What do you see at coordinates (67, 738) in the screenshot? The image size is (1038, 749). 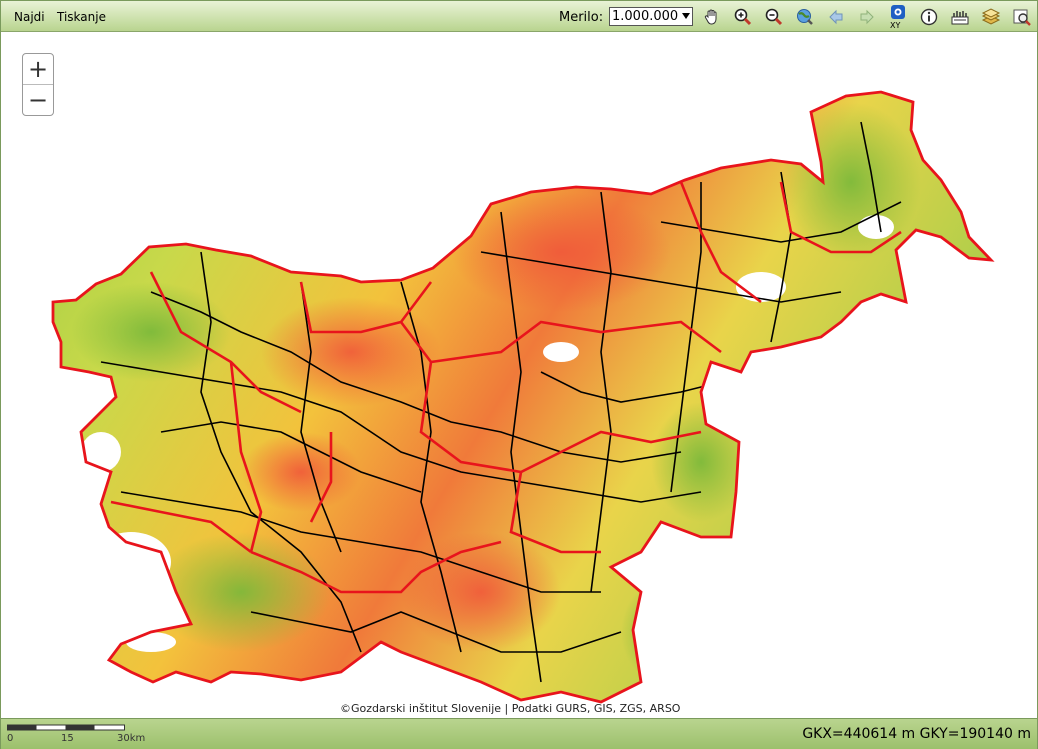 I see `scale-bar-label-15: 15` at bounding box center [67, 738].